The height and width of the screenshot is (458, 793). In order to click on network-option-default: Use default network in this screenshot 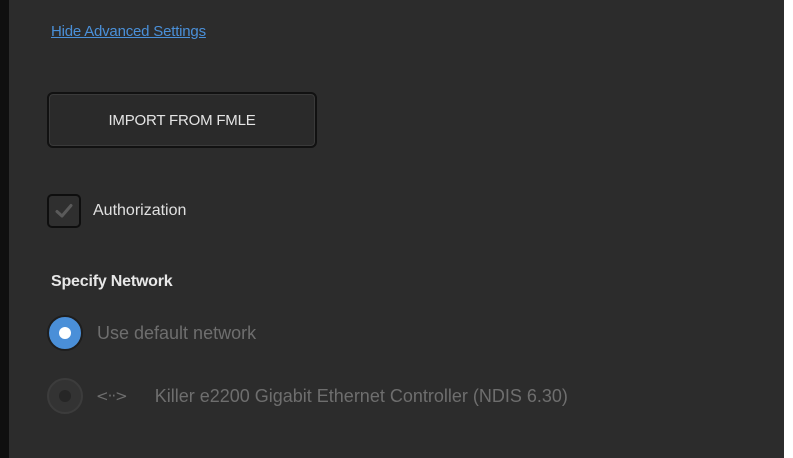, I will do `click(151, 333)`.